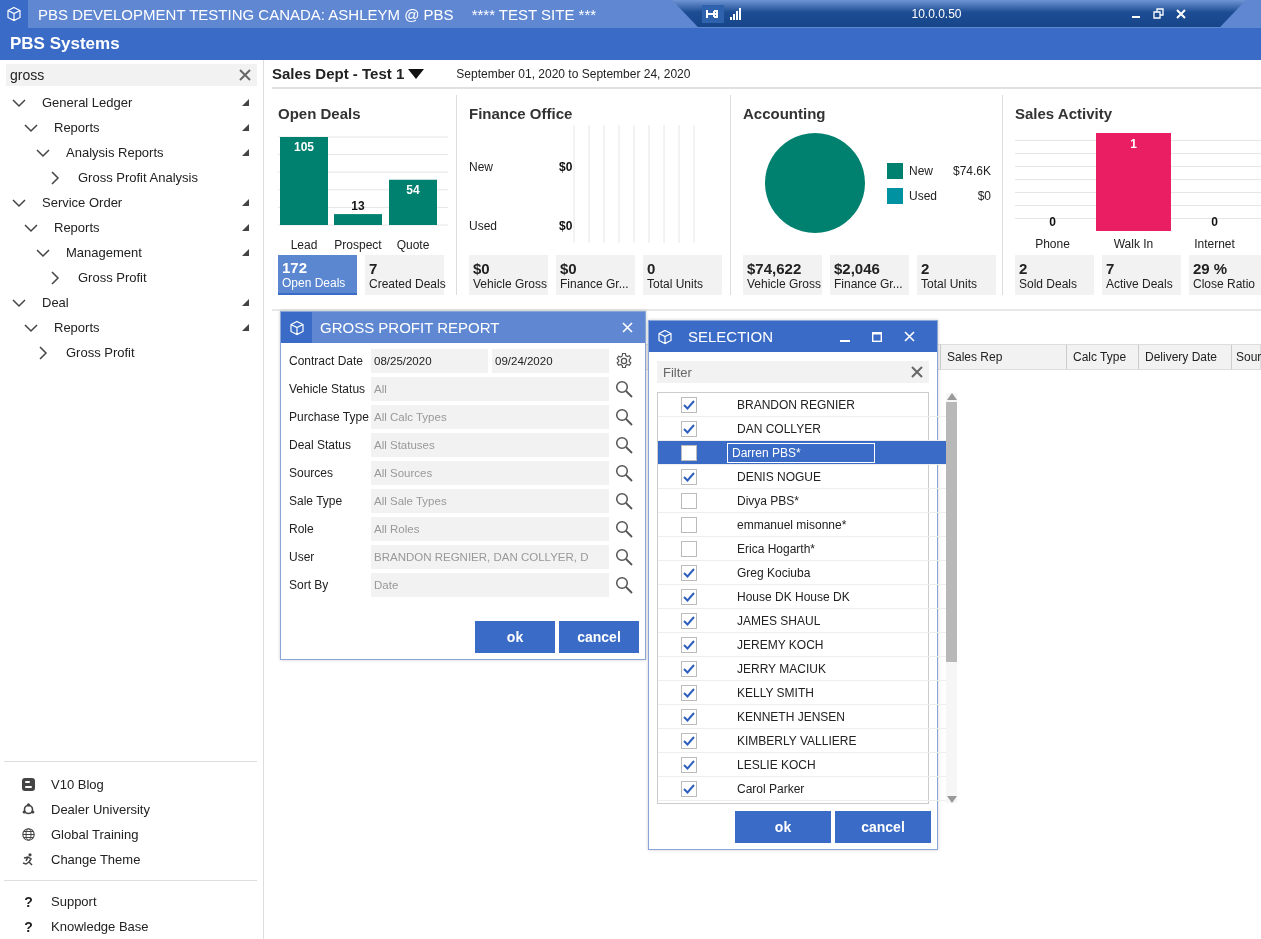  What do you see at coordinates (802, 453) in the screenshot?
I see `list-row: Darren PBS*` at bounding box center [802, 453].